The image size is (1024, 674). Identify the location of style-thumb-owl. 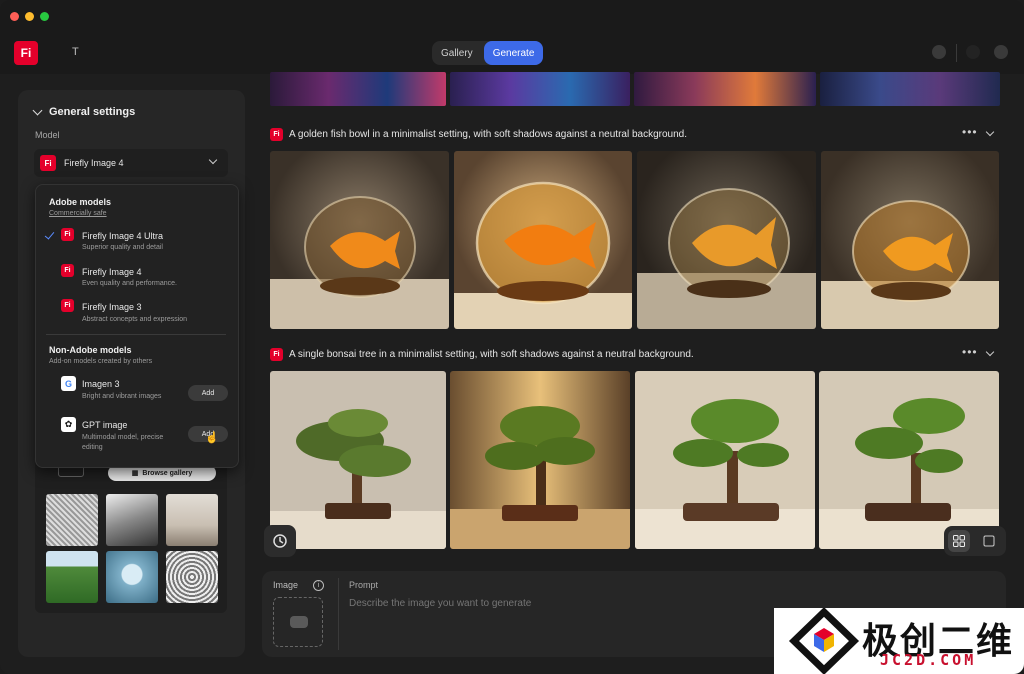
(192, 577).